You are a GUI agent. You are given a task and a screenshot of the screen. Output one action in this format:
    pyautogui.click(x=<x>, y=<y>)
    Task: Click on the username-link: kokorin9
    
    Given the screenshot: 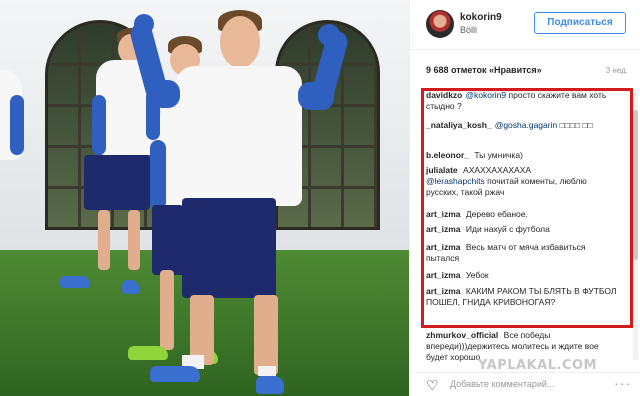 What is the action you would take?
    pyautogui.click(x=481, y=17)
    